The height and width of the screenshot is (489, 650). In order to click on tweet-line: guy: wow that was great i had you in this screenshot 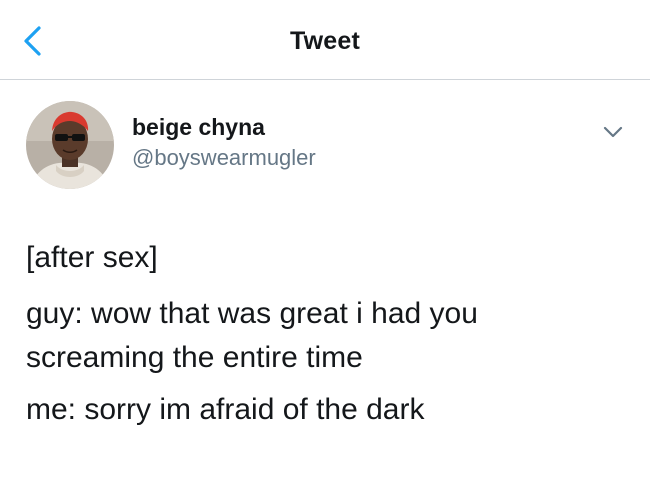, I will do `click(252, 313)`.